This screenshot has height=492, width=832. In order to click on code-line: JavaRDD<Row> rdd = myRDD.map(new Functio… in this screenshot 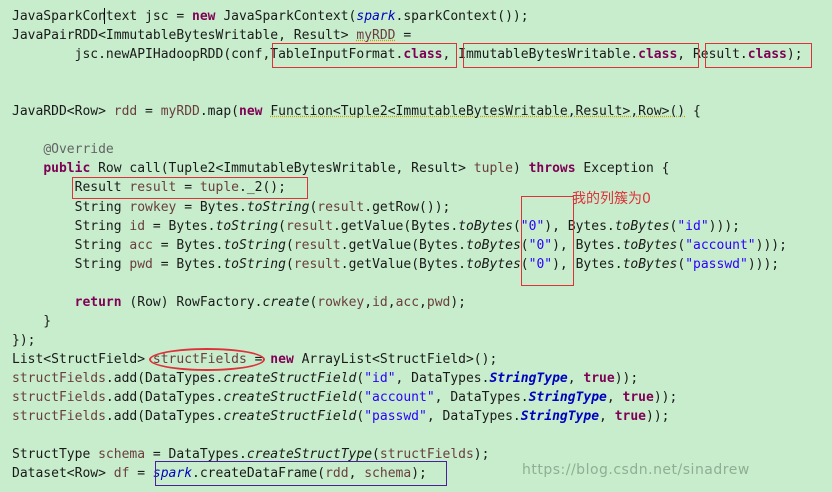, I will do `click(356, 111)`.